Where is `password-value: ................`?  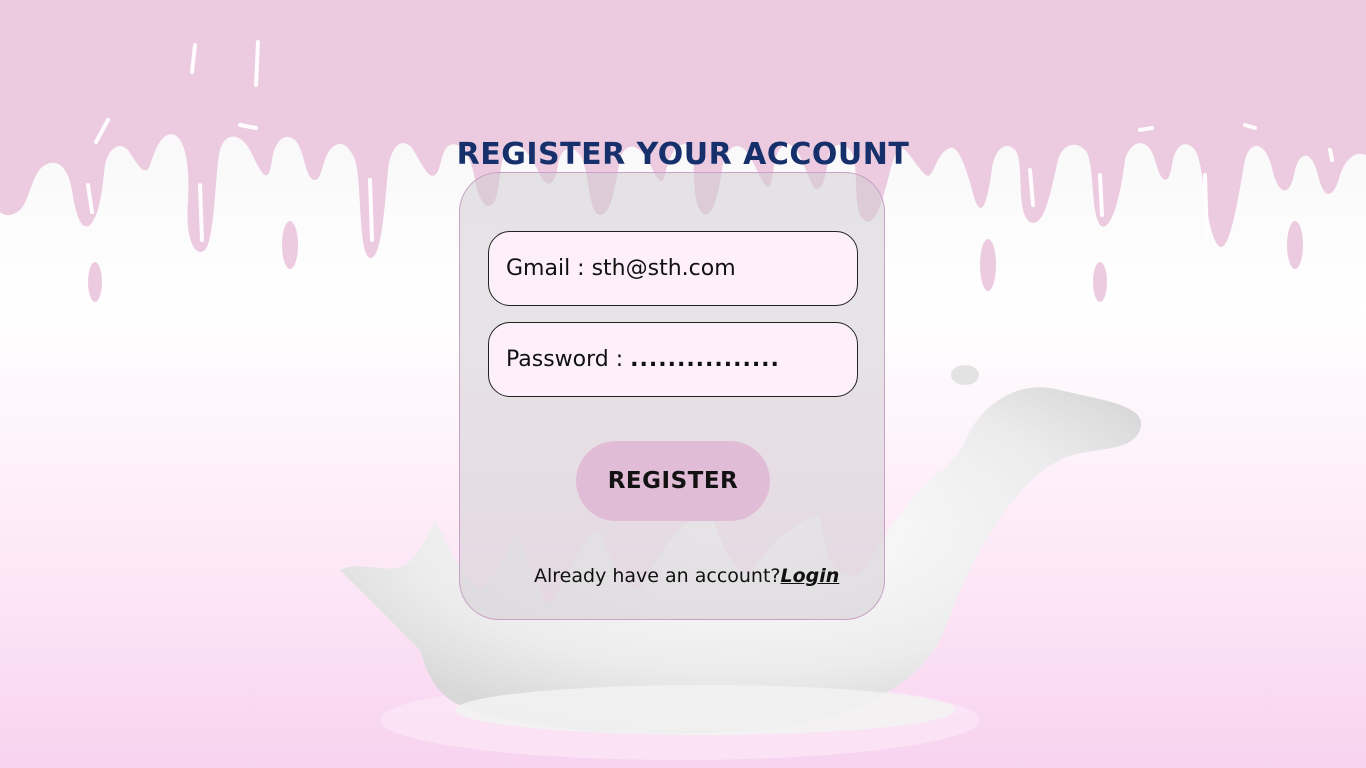 password-value: ................ is located at coordinates (705, 359).